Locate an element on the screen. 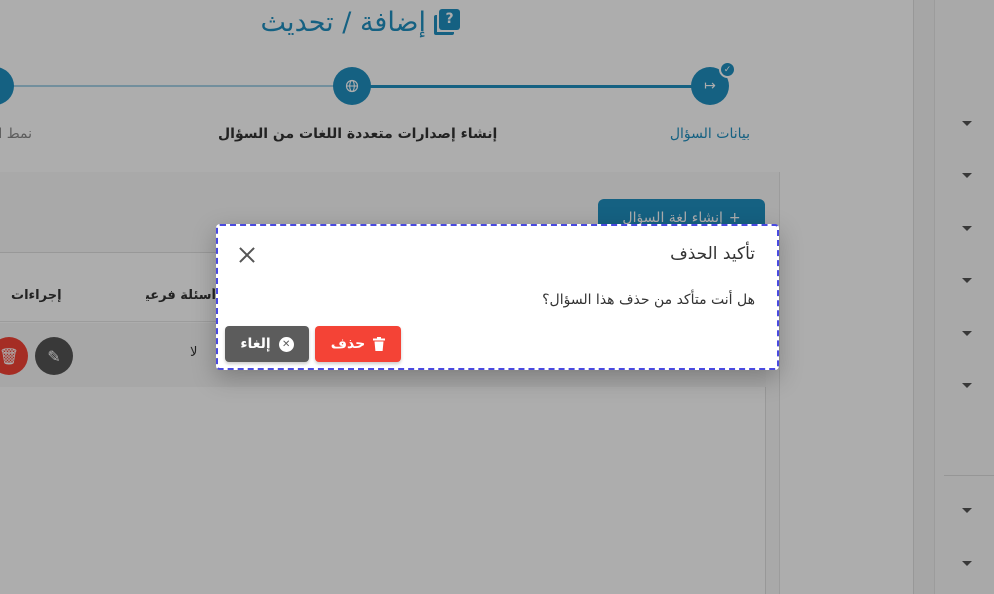  delete-button: حذف is located at coordinates (358, 344).